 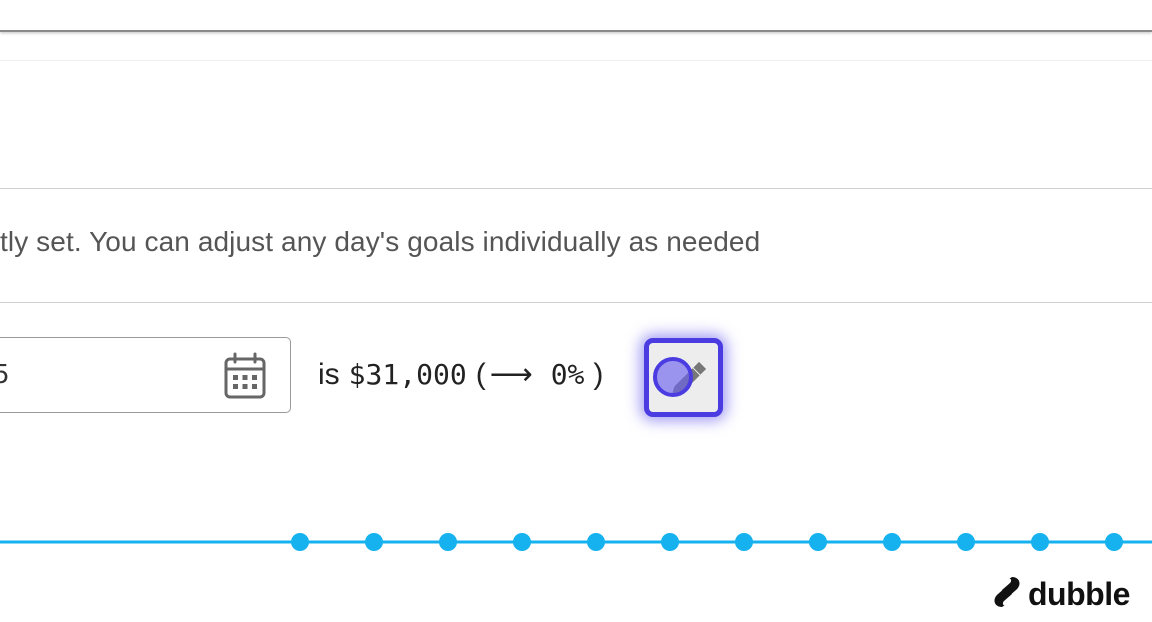 I want to click on goal-summary: is $31,000 ( ⟶ 0% ), so click(x=460, y=374).